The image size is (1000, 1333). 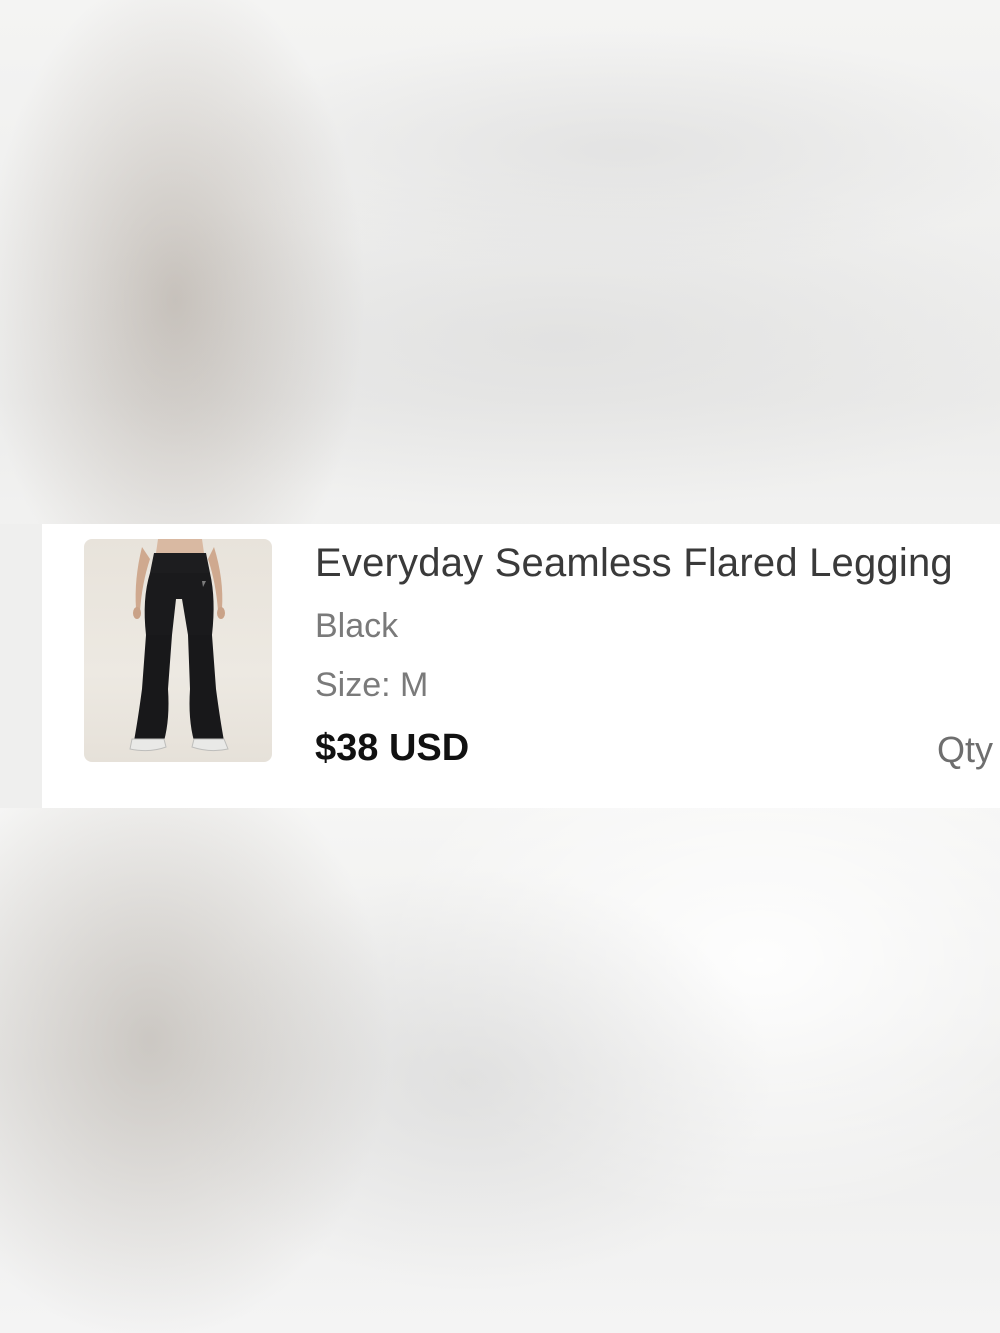 What do you see at coordinates (179, 645) in the screenshot?
I see `product-image` at bounding box center [179, 645].